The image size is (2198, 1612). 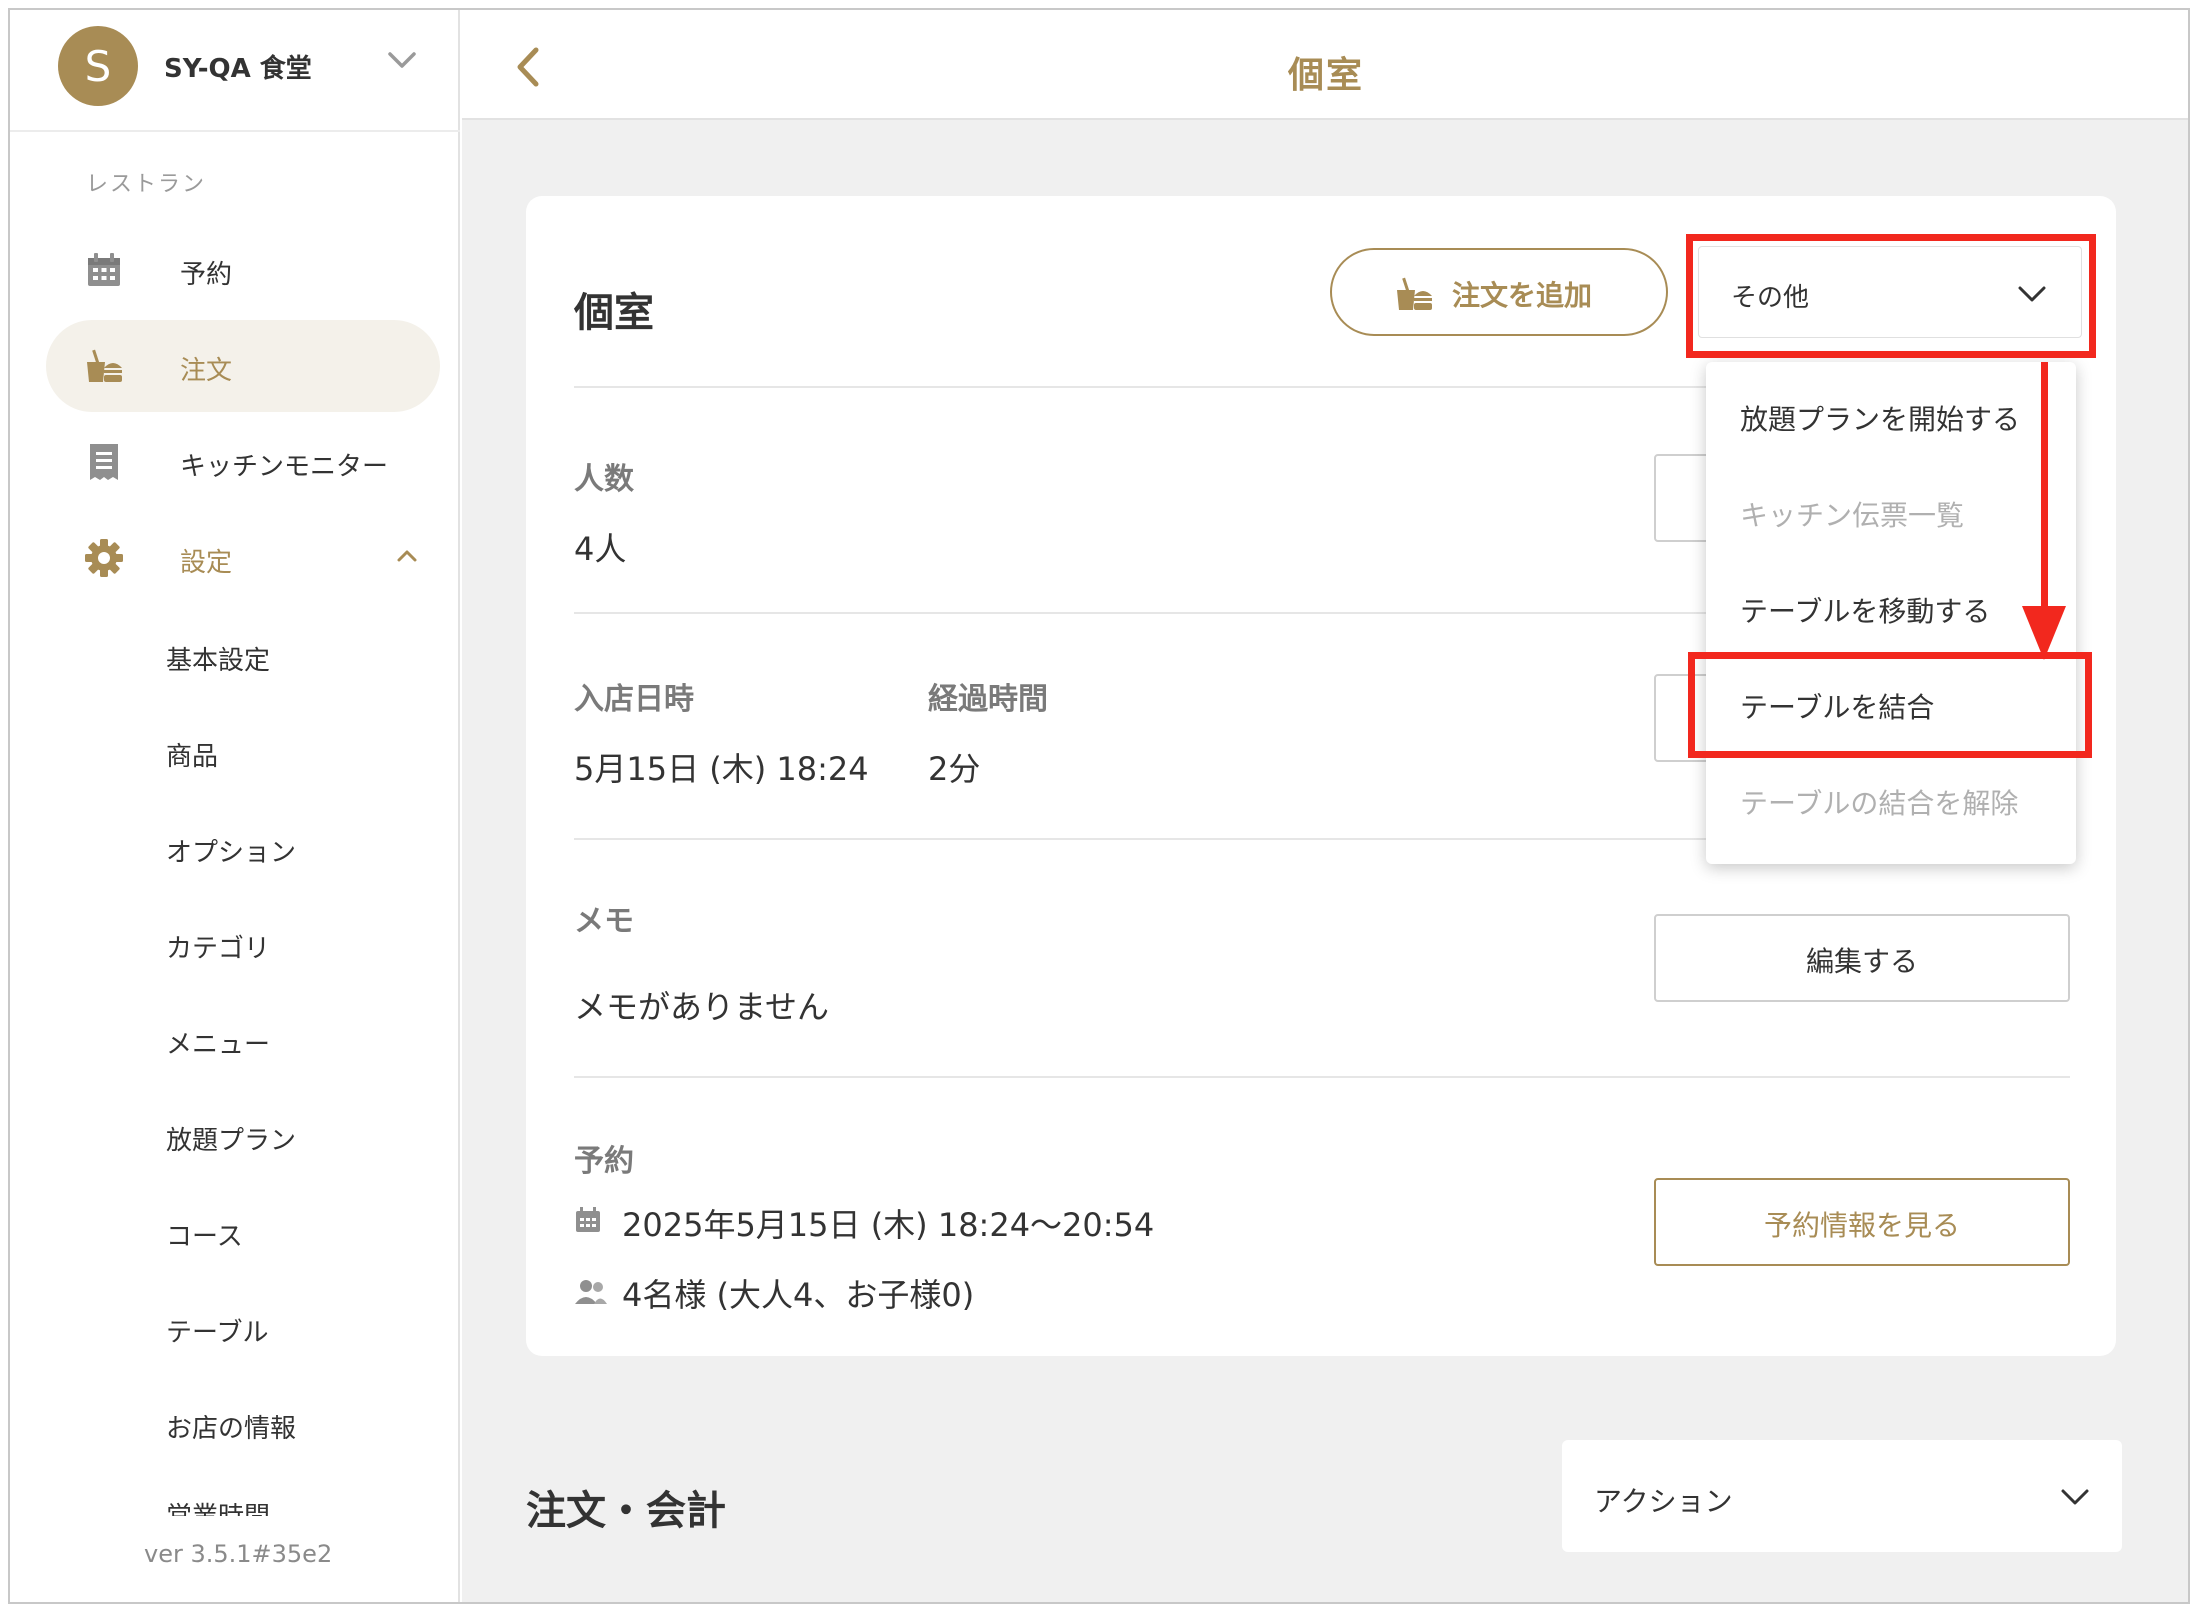 I want to click on action-dropdown-label: アクション, so click(x=1663, y=1501).